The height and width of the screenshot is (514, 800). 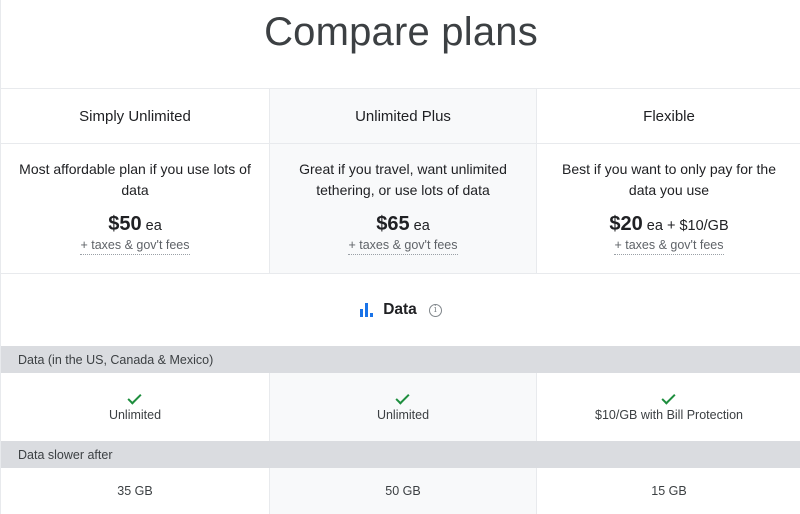 What do you see at coordinates (403, 116) in the screenshot?
I see `plan-name-unlimited-plus: Unlimited Plus` at bounding box center [403, 116].